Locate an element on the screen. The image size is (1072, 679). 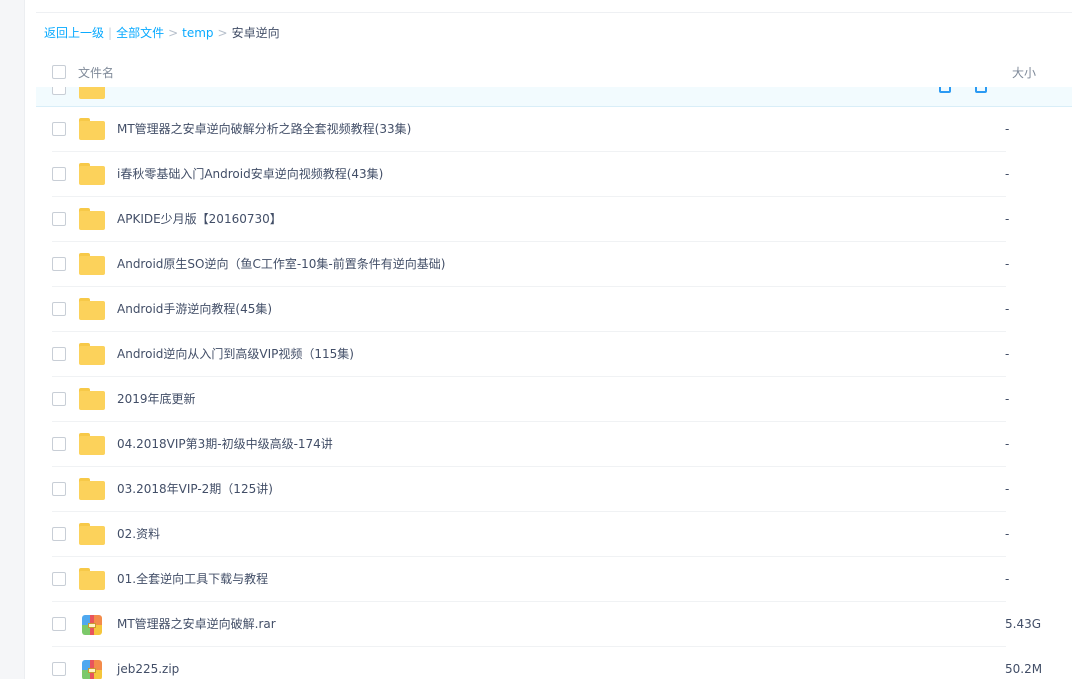
file-name: 02.资料 is located at coordinates (138, 534).